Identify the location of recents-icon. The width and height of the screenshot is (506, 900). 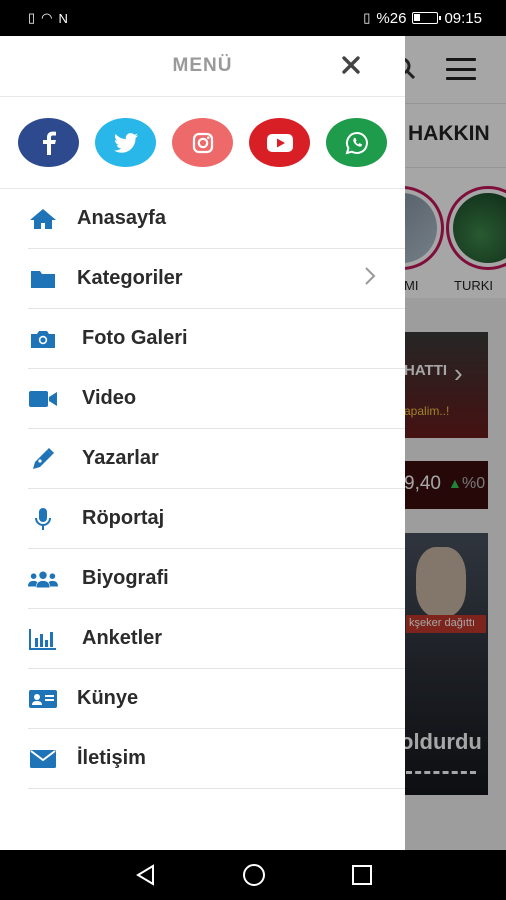
(362, 875).